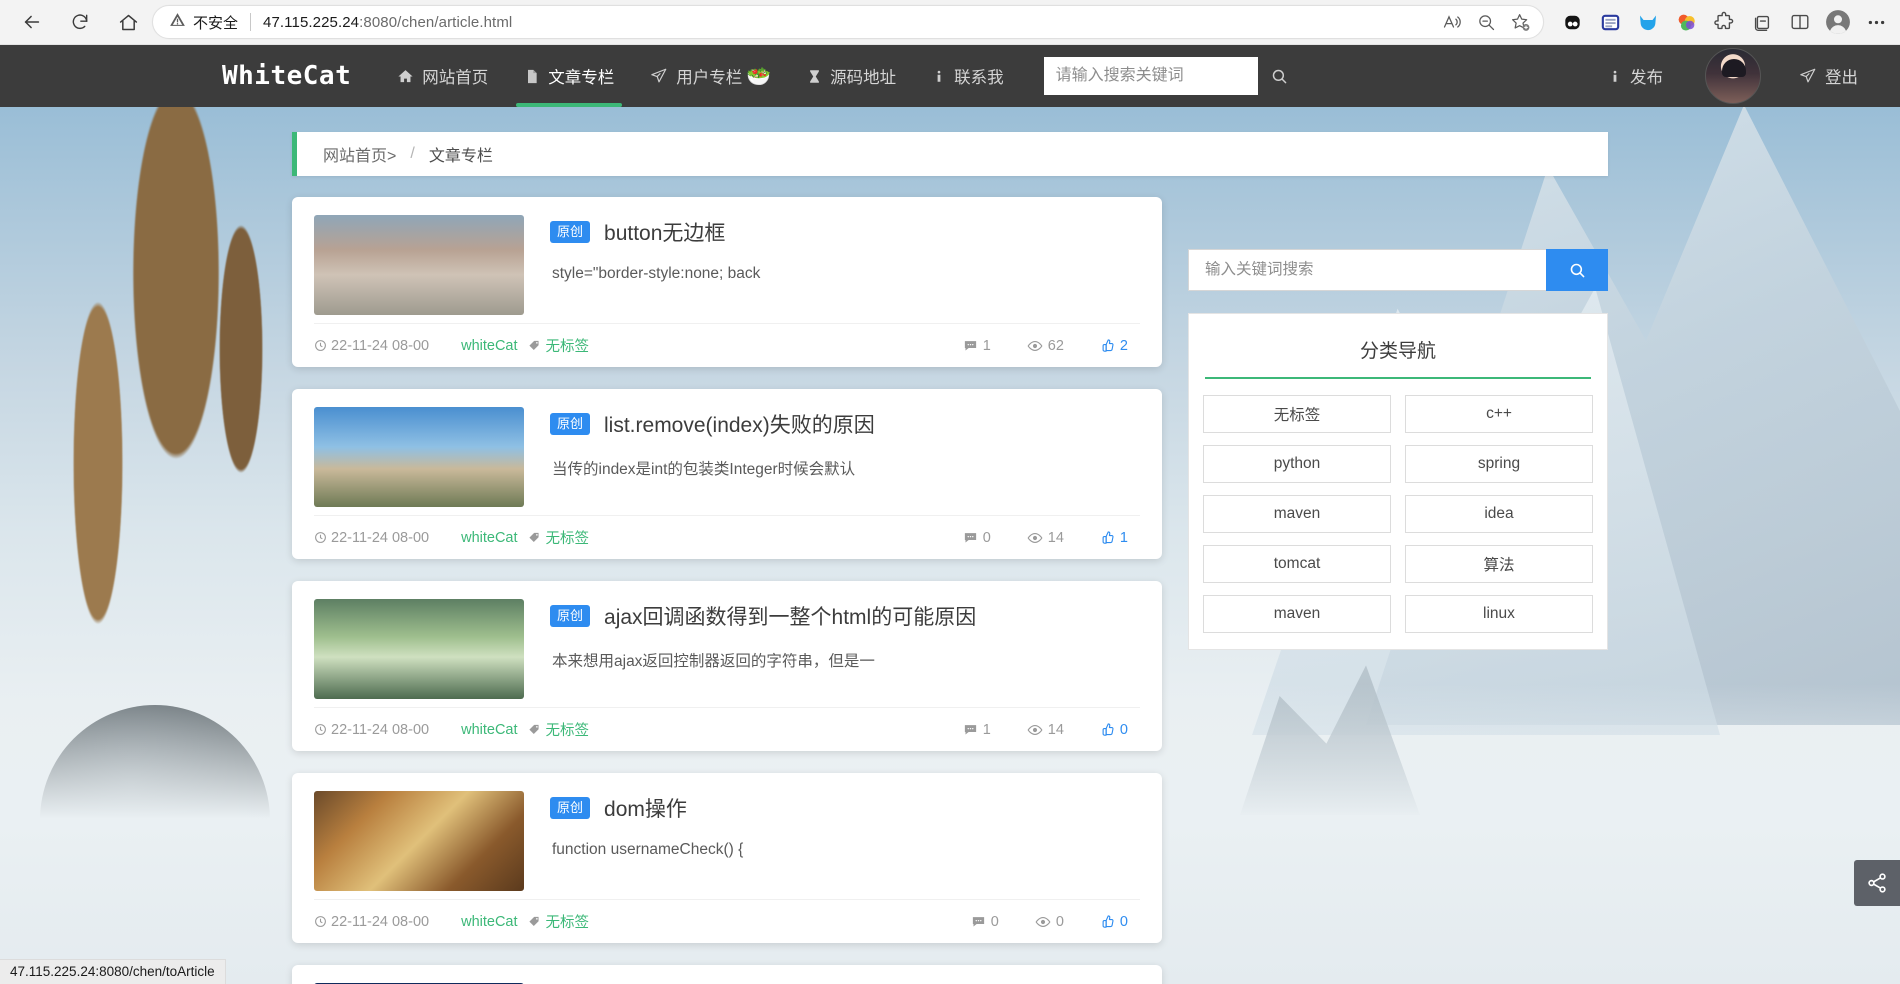  I want to click on category-item: python, so click(1297, 464).